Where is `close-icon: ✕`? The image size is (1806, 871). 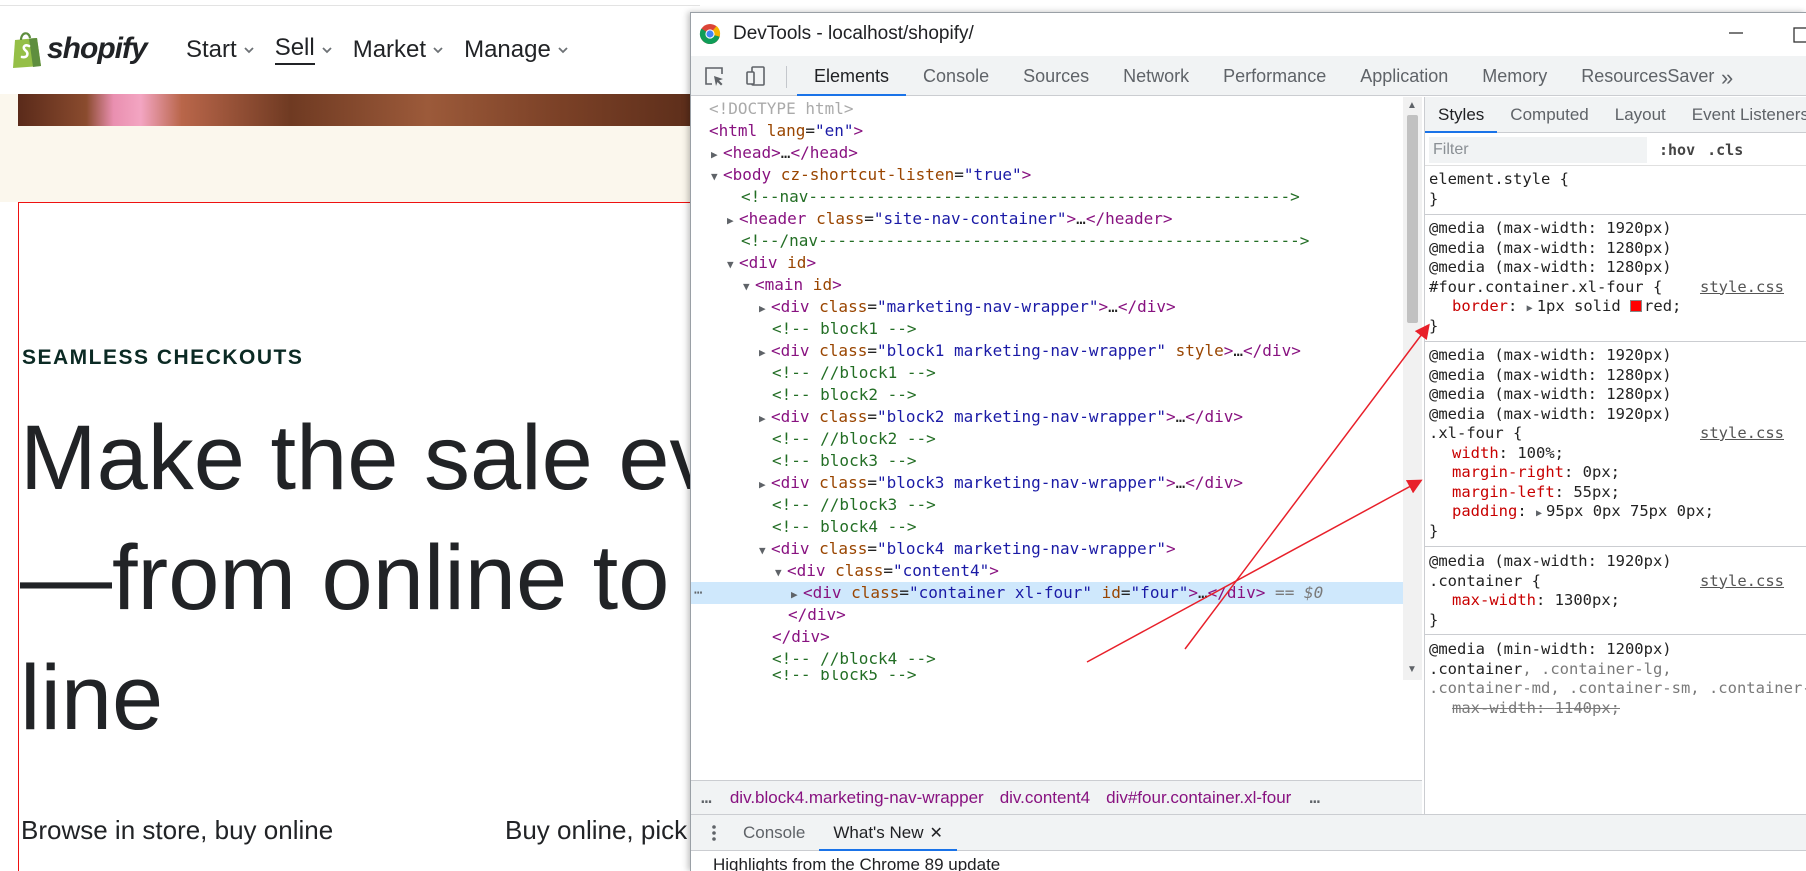
close-icon: ✕ is located at coordinates (936, 833).